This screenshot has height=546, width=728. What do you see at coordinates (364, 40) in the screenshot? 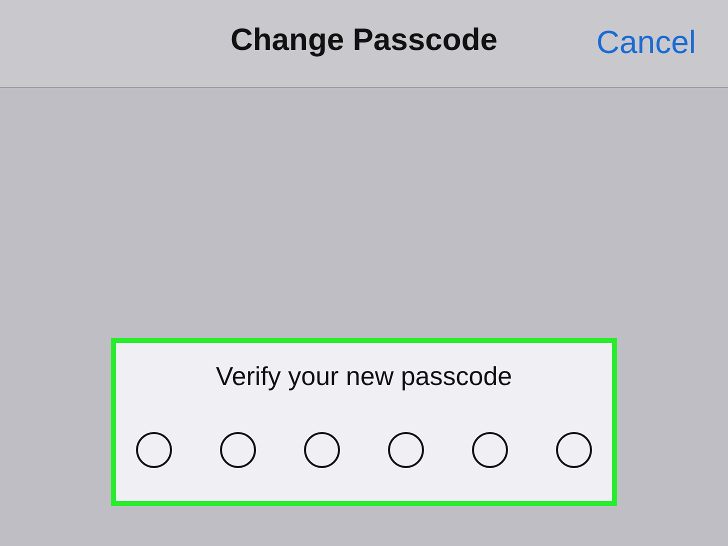
I see `nav-title: Change Passcode` at bounding box center [364, 40].